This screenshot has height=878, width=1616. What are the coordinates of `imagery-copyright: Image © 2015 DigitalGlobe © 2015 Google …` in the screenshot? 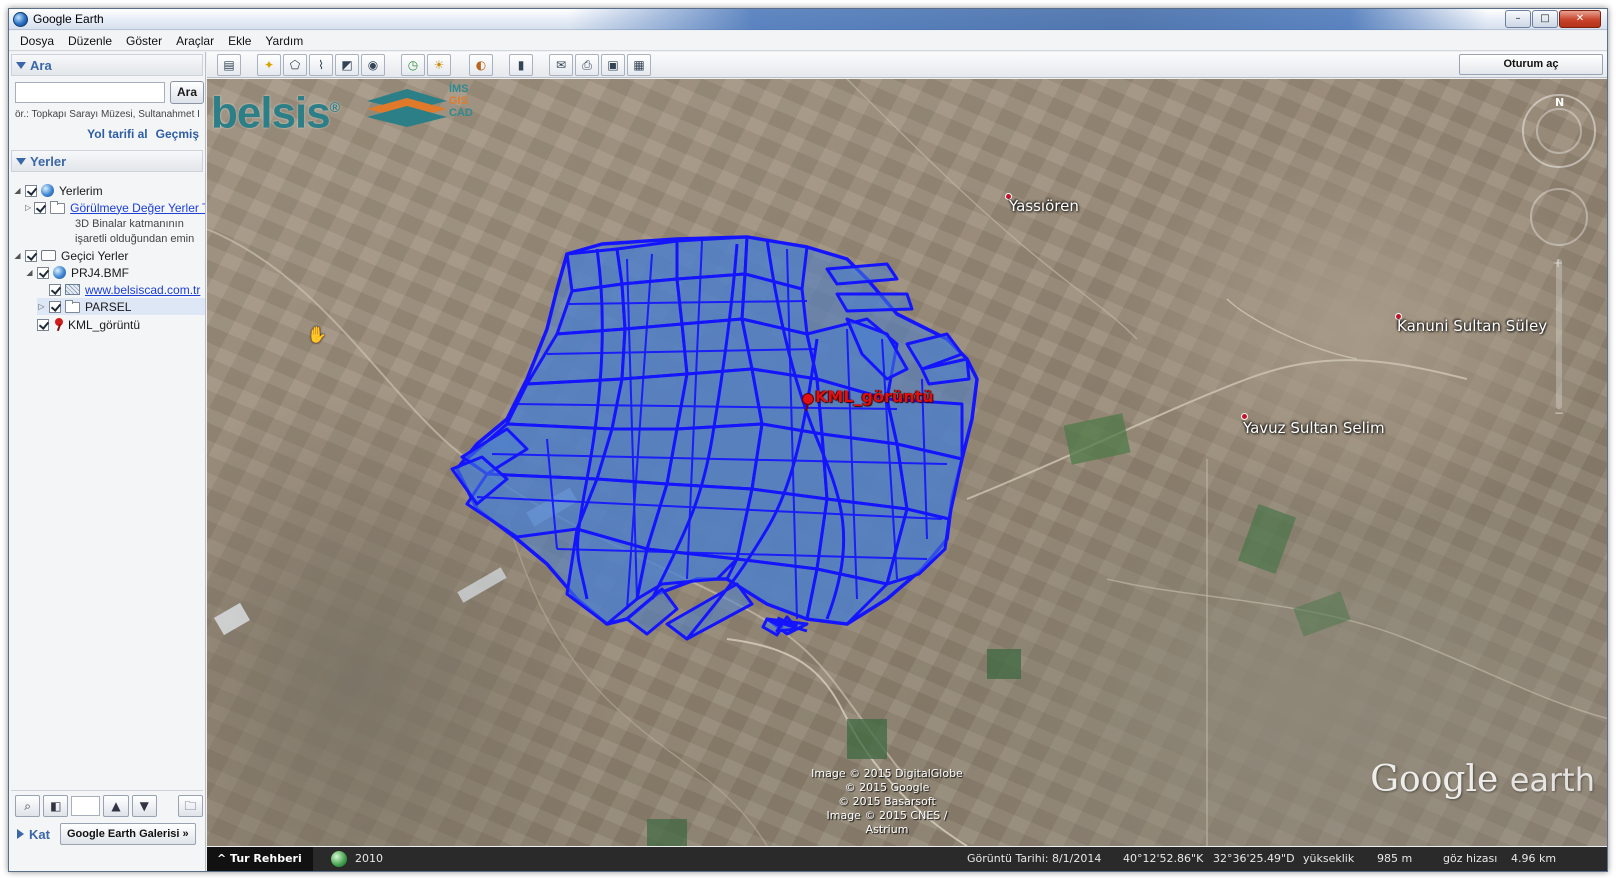 It's located at (887, 802).